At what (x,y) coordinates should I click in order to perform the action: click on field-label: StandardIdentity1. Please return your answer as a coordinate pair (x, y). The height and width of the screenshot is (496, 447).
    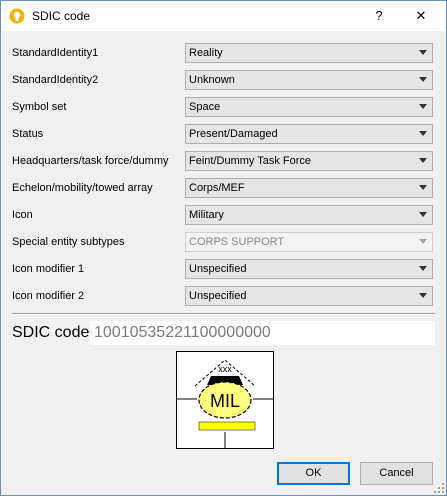
    Looking at the image, I should click on (55, 53).